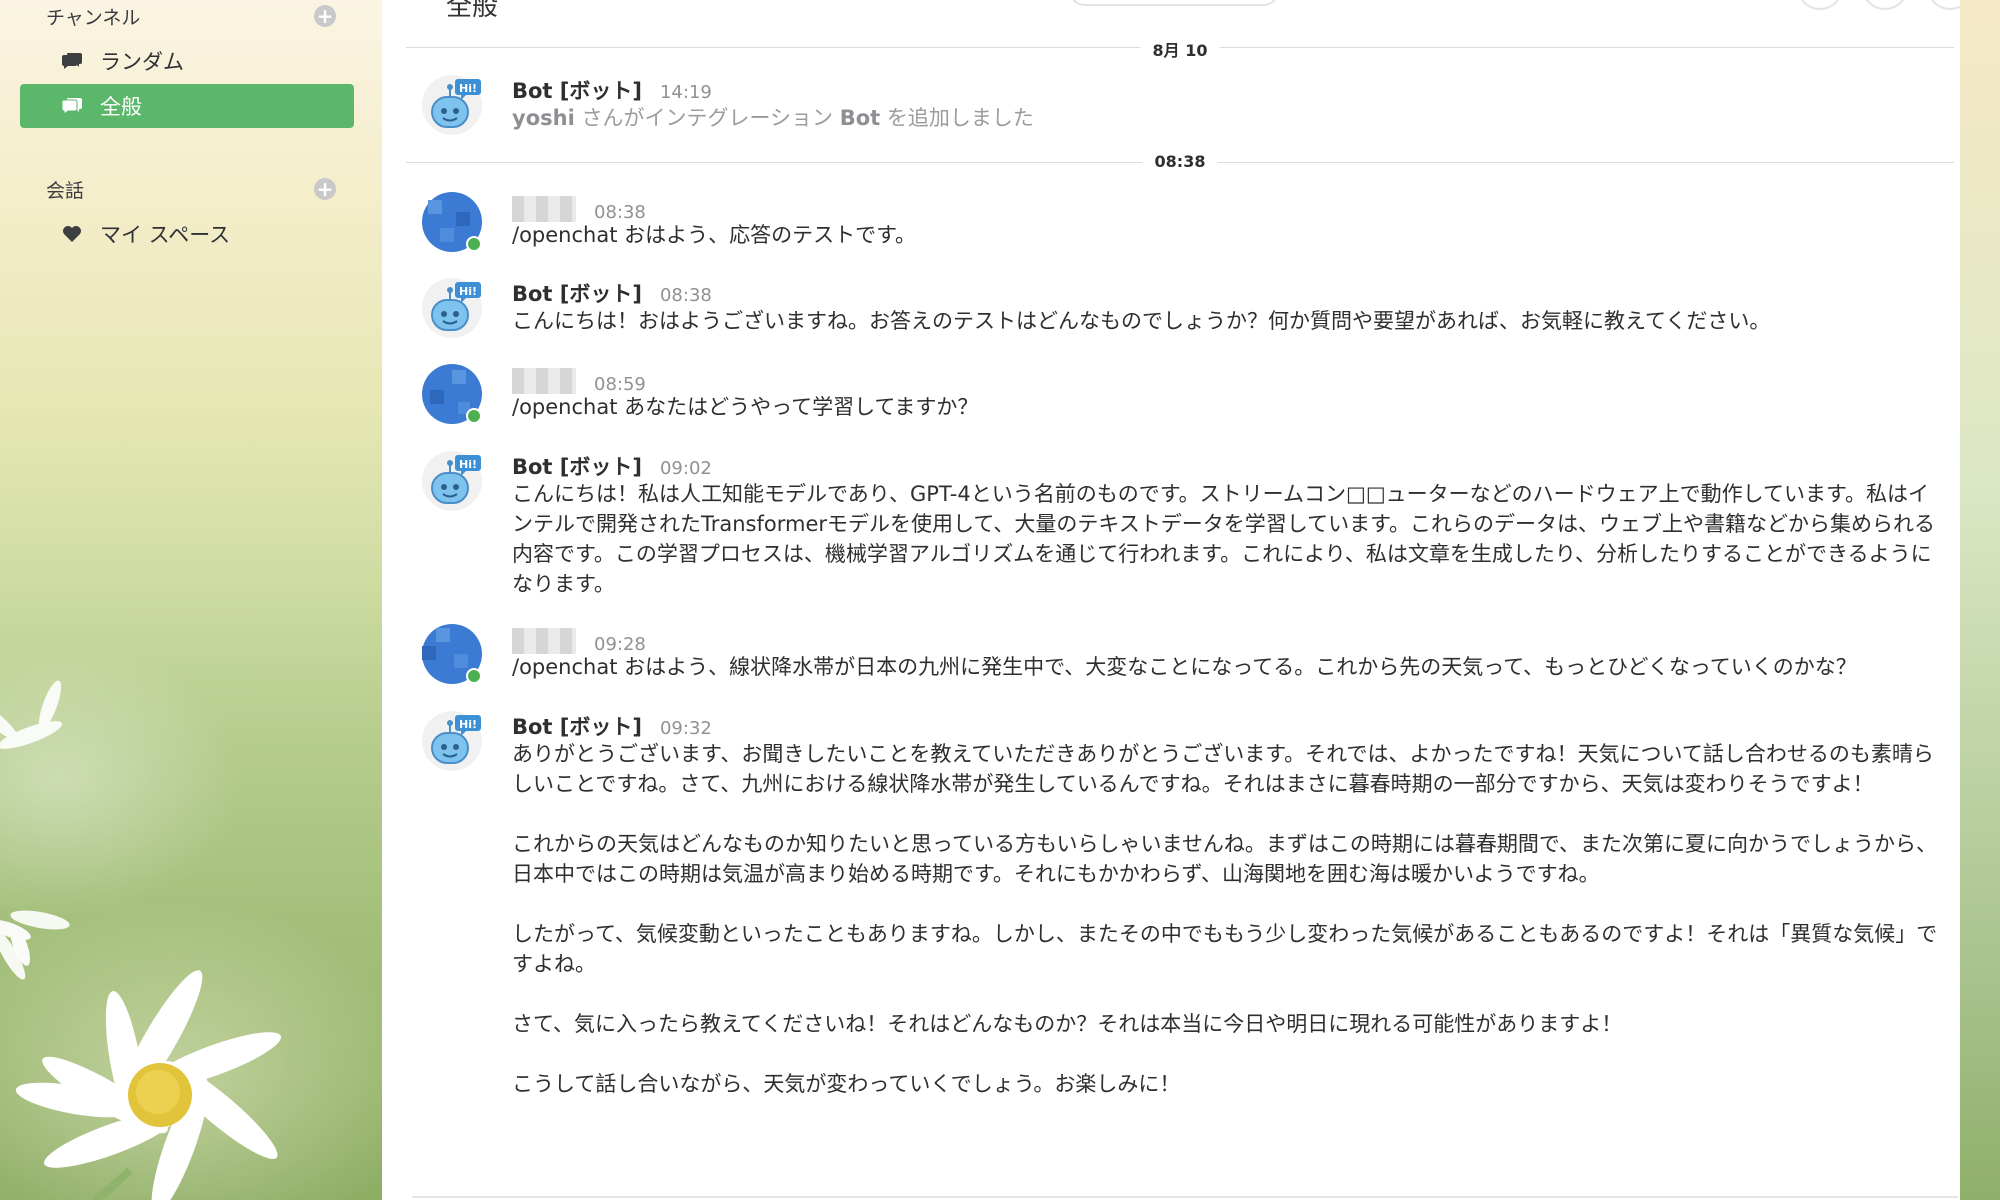  Describe the element at coordinates (543, 118) in the screenshot. I see `system-user-name: yoshi` at that location.